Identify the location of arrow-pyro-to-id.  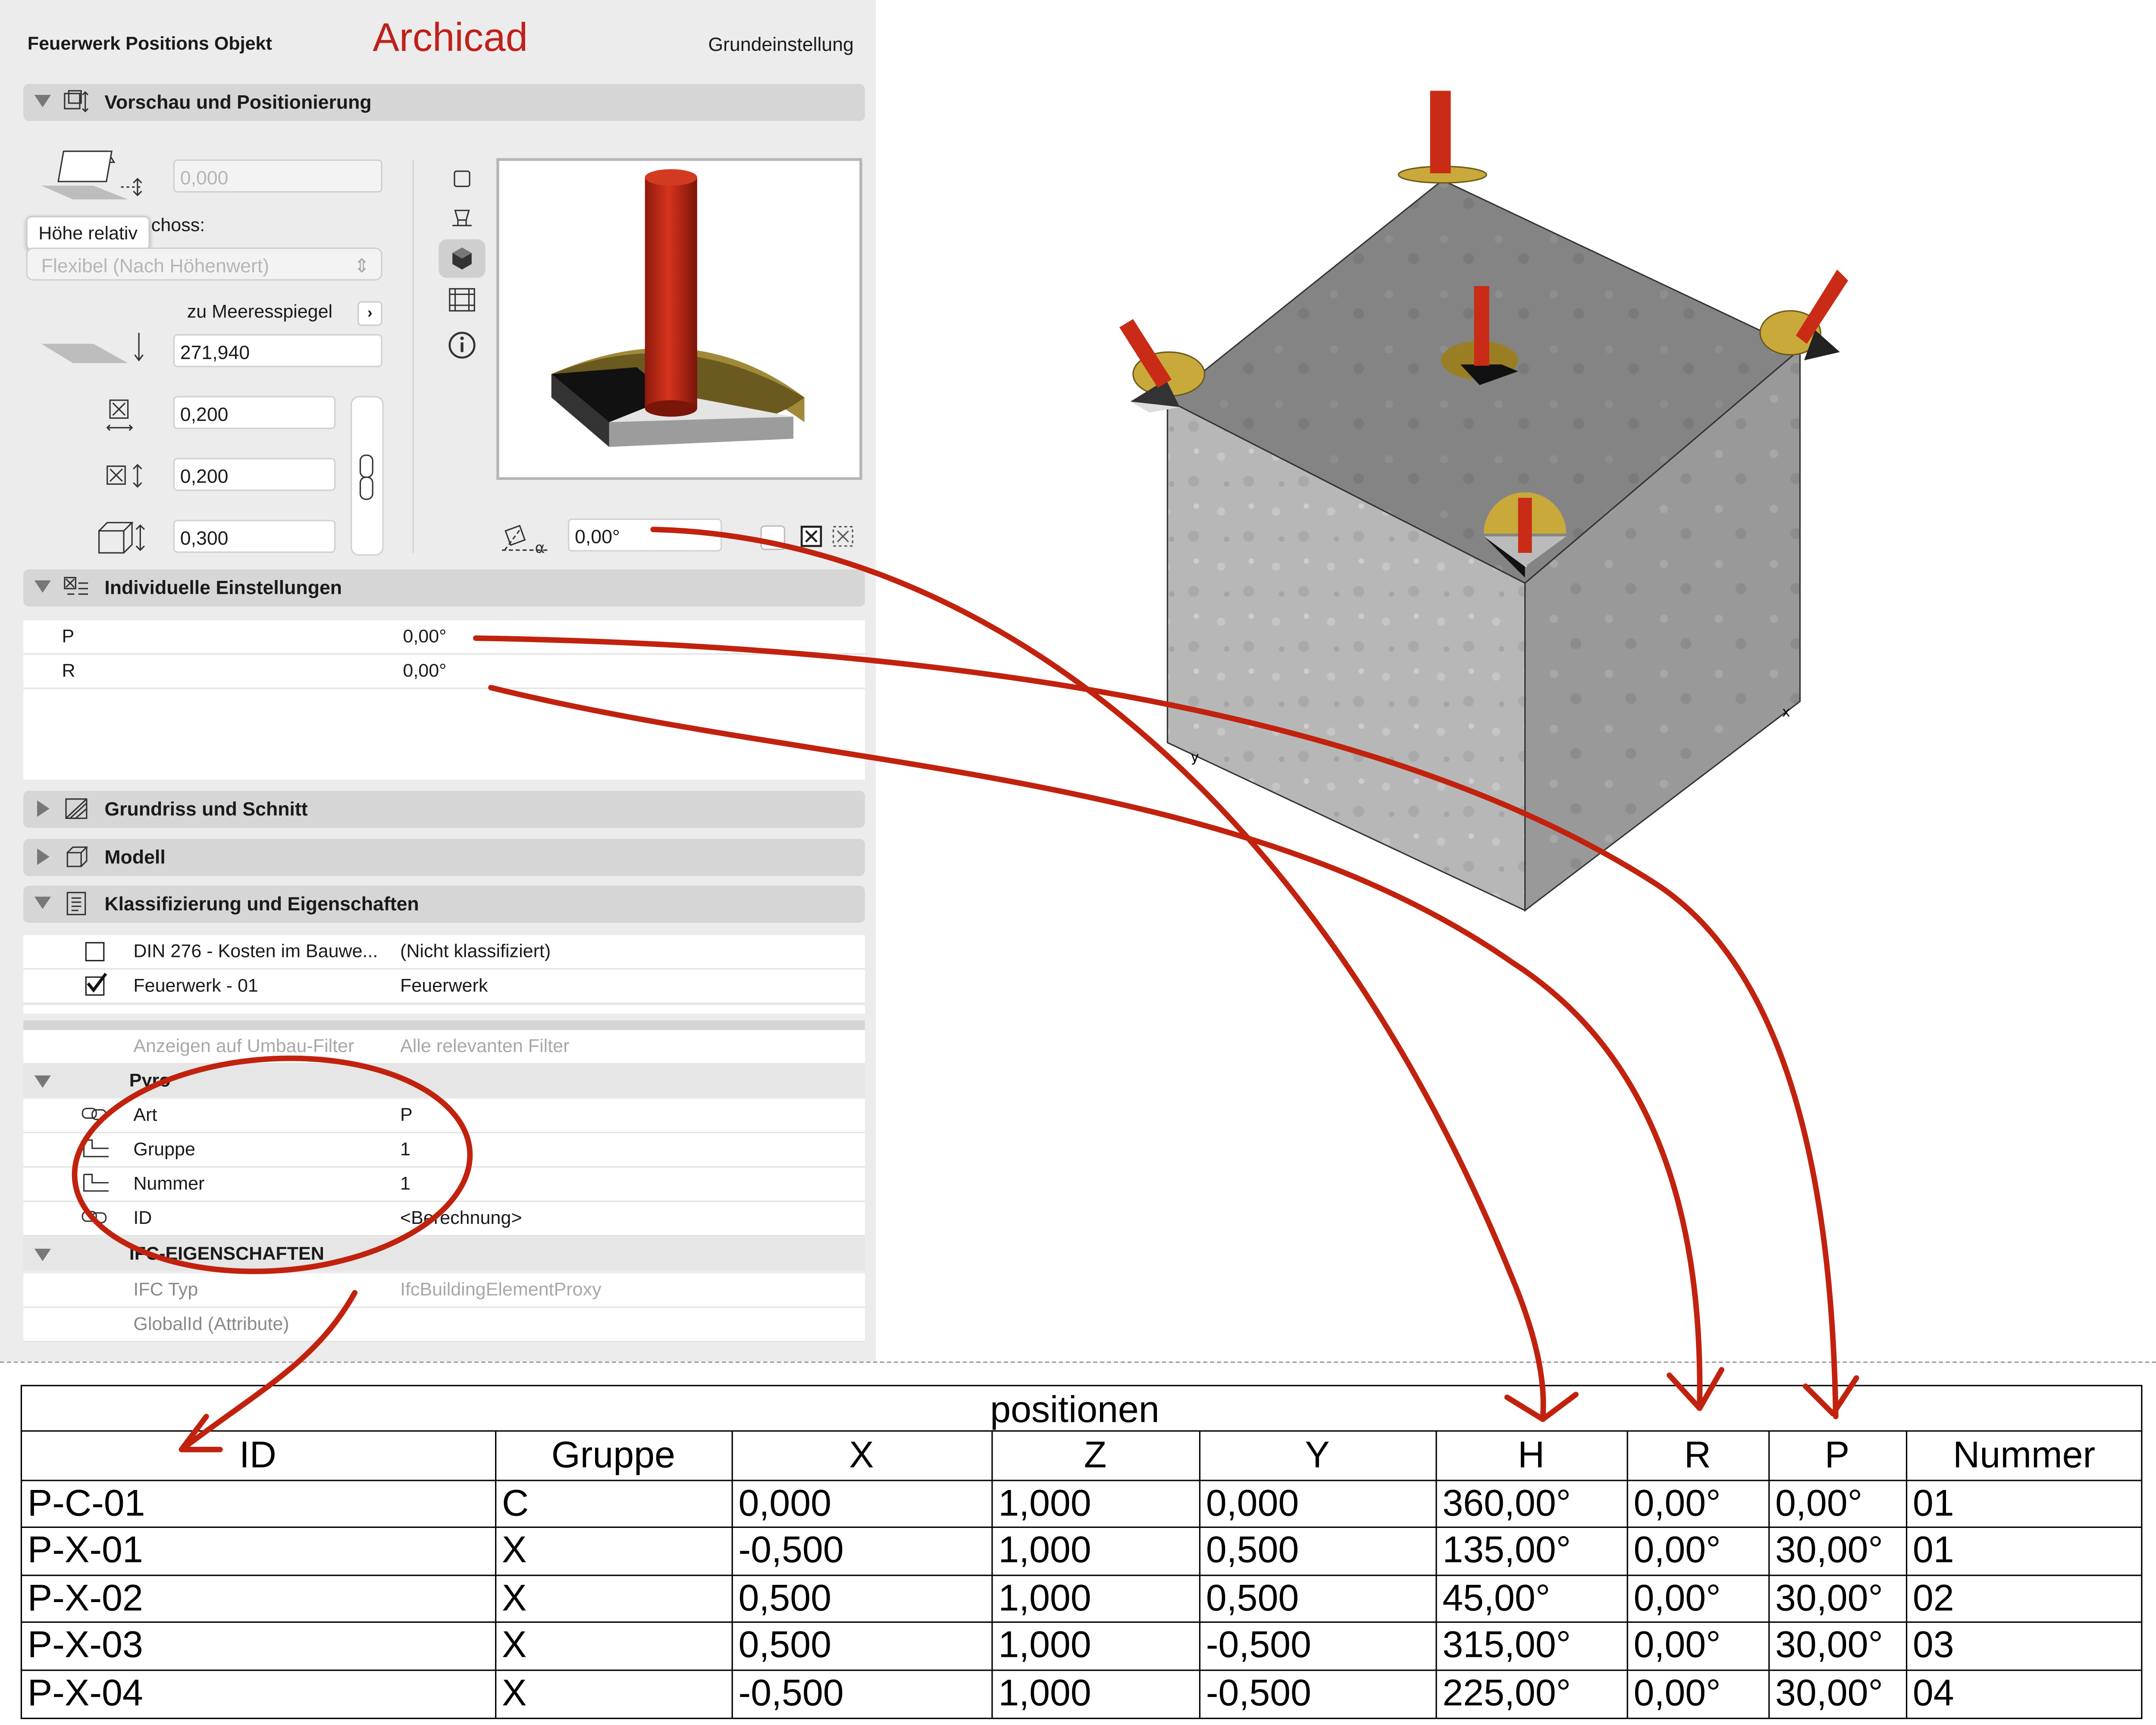
(268, 1371).